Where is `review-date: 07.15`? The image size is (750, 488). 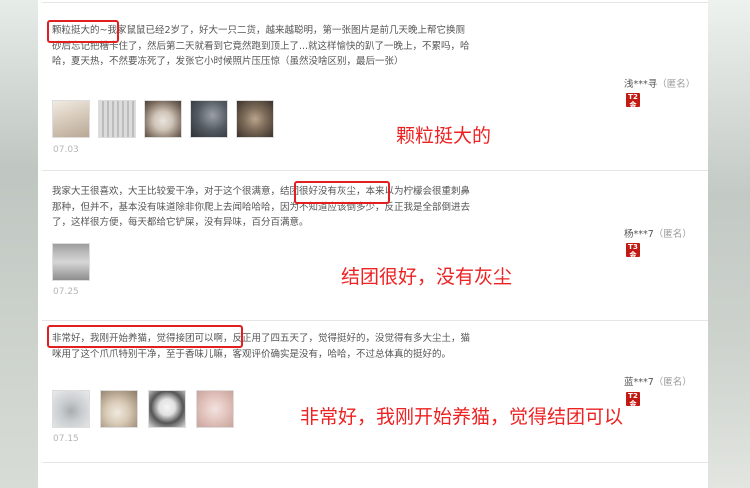
review-date: 07.15 is located at coordinates (66, 439).